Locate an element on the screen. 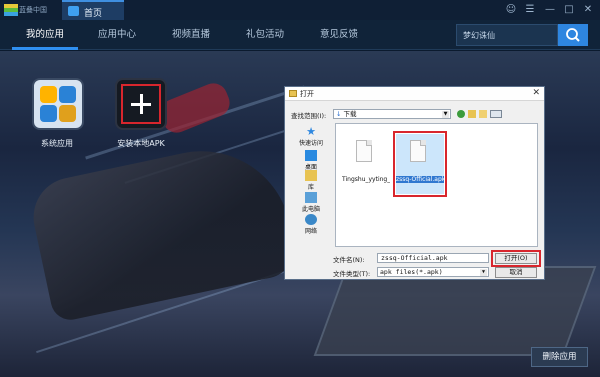  system-apps-label: 系统应用 is located at coordinates (57, 143).